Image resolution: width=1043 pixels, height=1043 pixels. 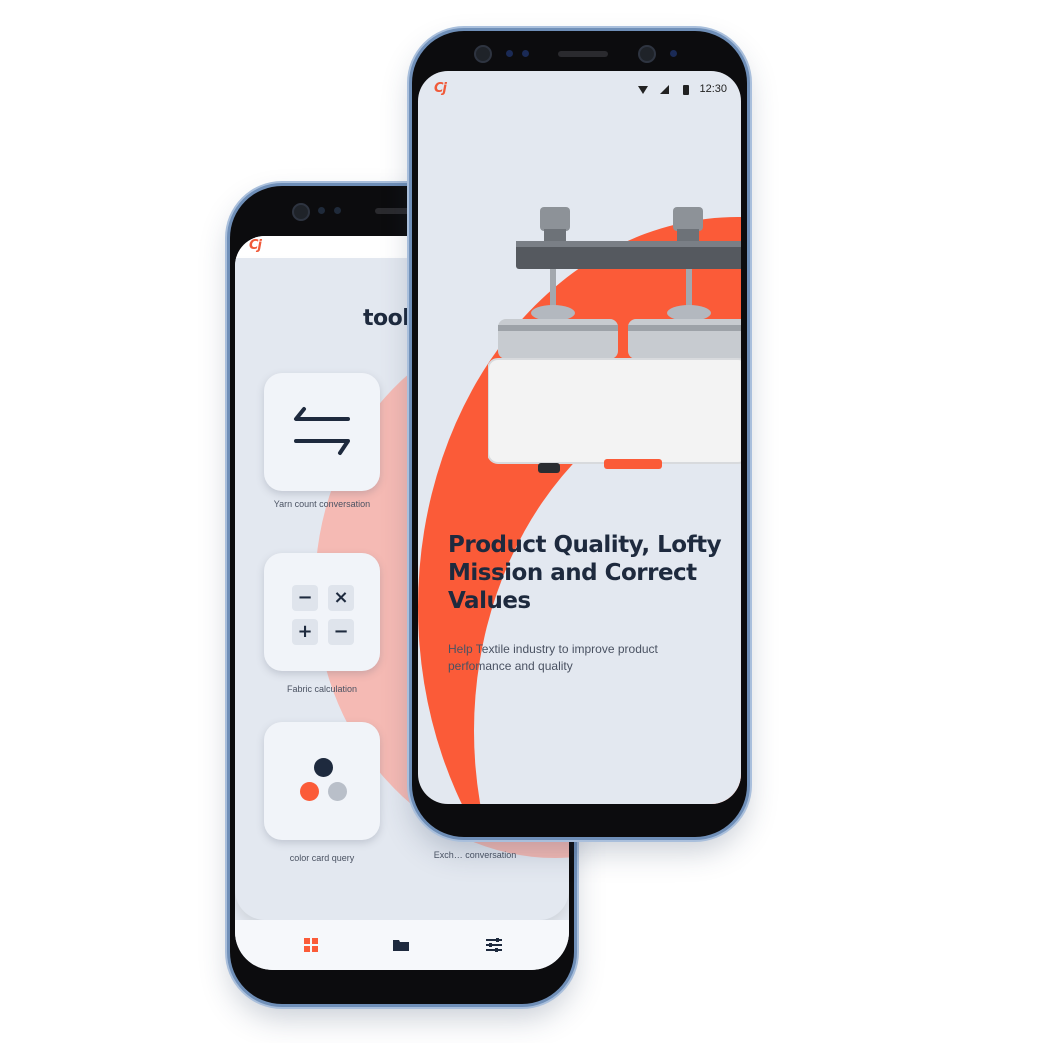 I want to click on tool-label: Yarn count conversation, so click(x=322, y=504).